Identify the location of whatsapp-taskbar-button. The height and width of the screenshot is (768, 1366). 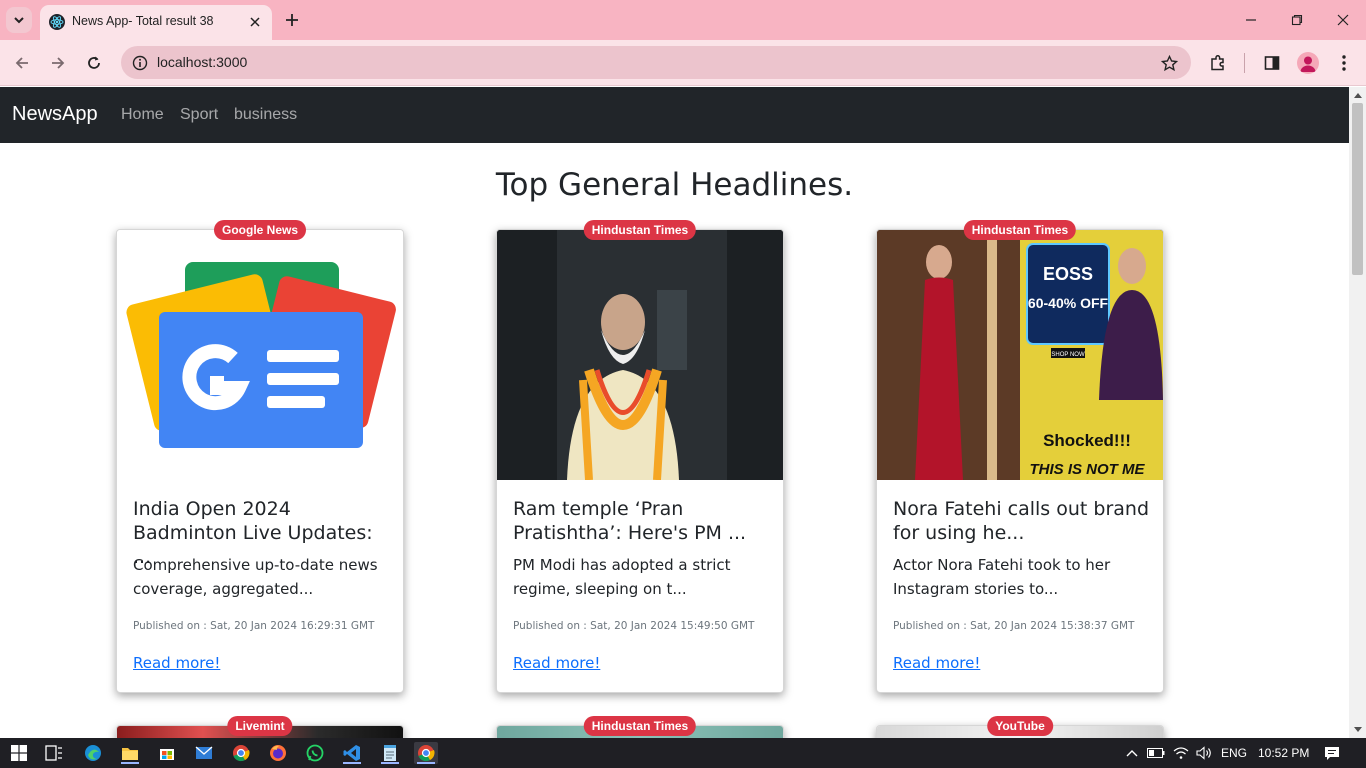
(315, 753).